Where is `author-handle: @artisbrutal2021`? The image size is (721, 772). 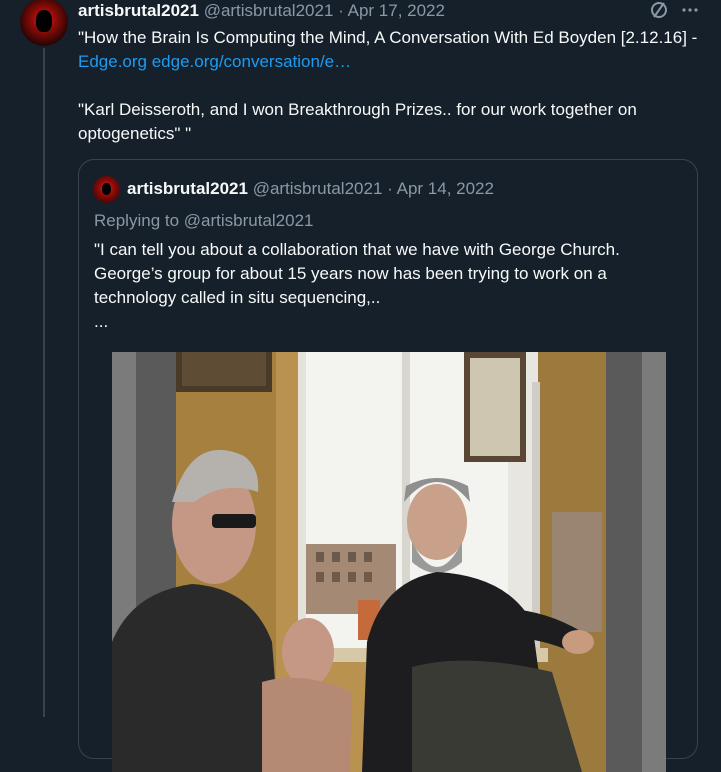 author-handle: @artisbrutal2021 is located at coordinates (269, 10).